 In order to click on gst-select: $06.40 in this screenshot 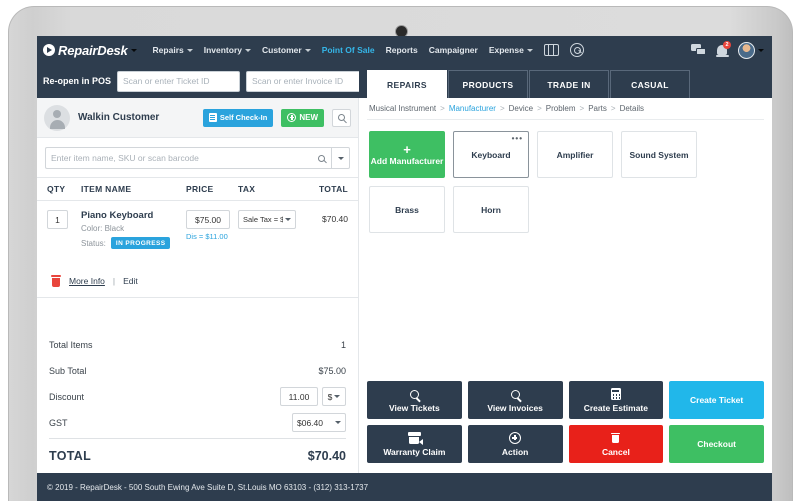, I will do `click(319, 422)`.